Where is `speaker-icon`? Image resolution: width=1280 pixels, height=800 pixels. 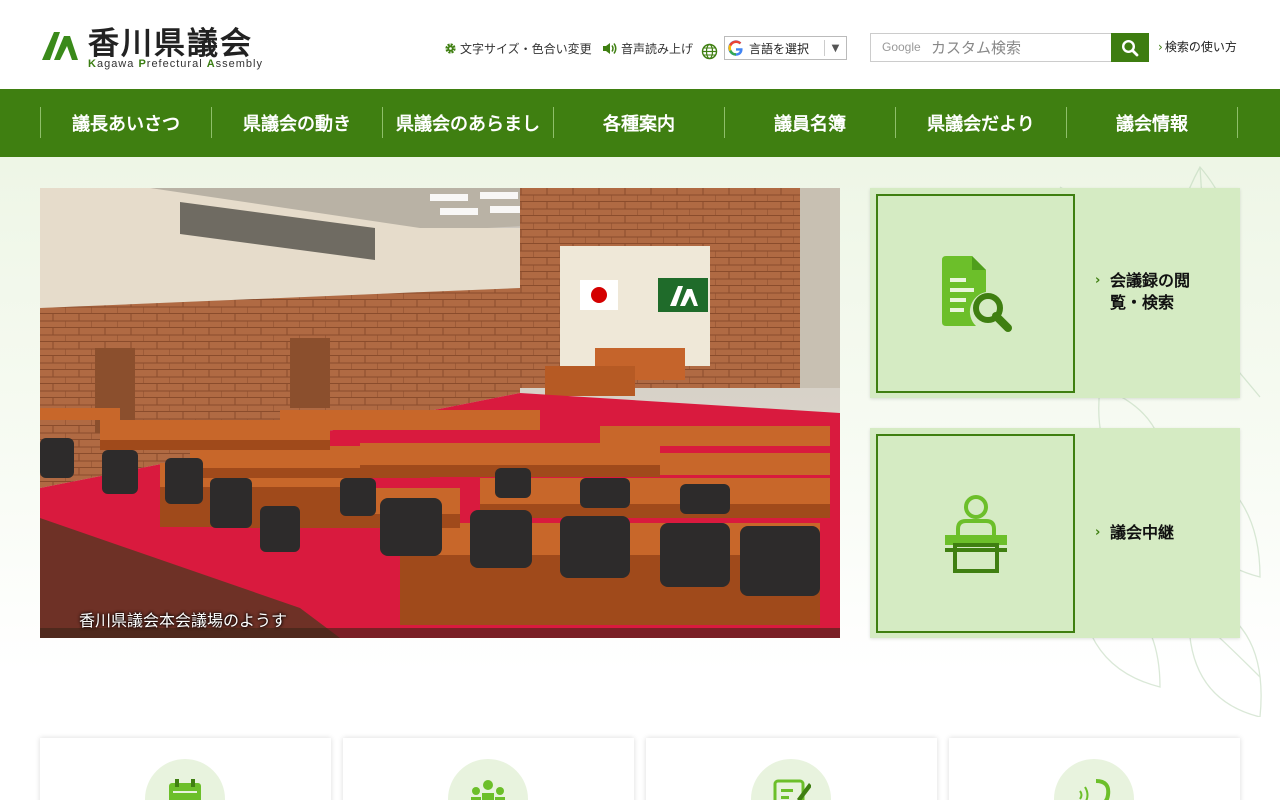 speaker-icon is located at coordinates (610, 48).